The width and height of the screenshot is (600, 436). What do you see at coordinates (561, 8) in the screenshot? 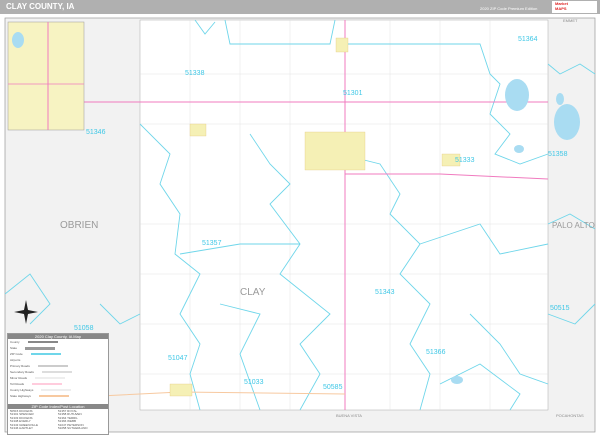
I see `logo-text-2: MAPS` at bounding box center [561, 8].